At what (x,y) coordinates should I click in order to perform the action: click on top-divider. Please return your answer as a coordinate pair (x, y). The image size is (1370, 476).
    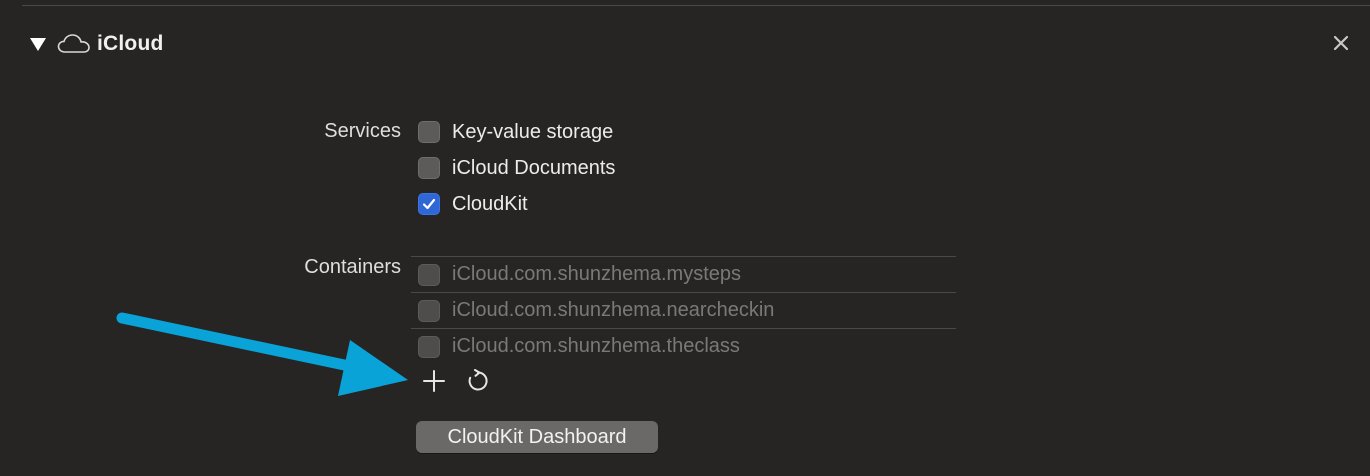
    Looking at the image, I should click on (696, 5).